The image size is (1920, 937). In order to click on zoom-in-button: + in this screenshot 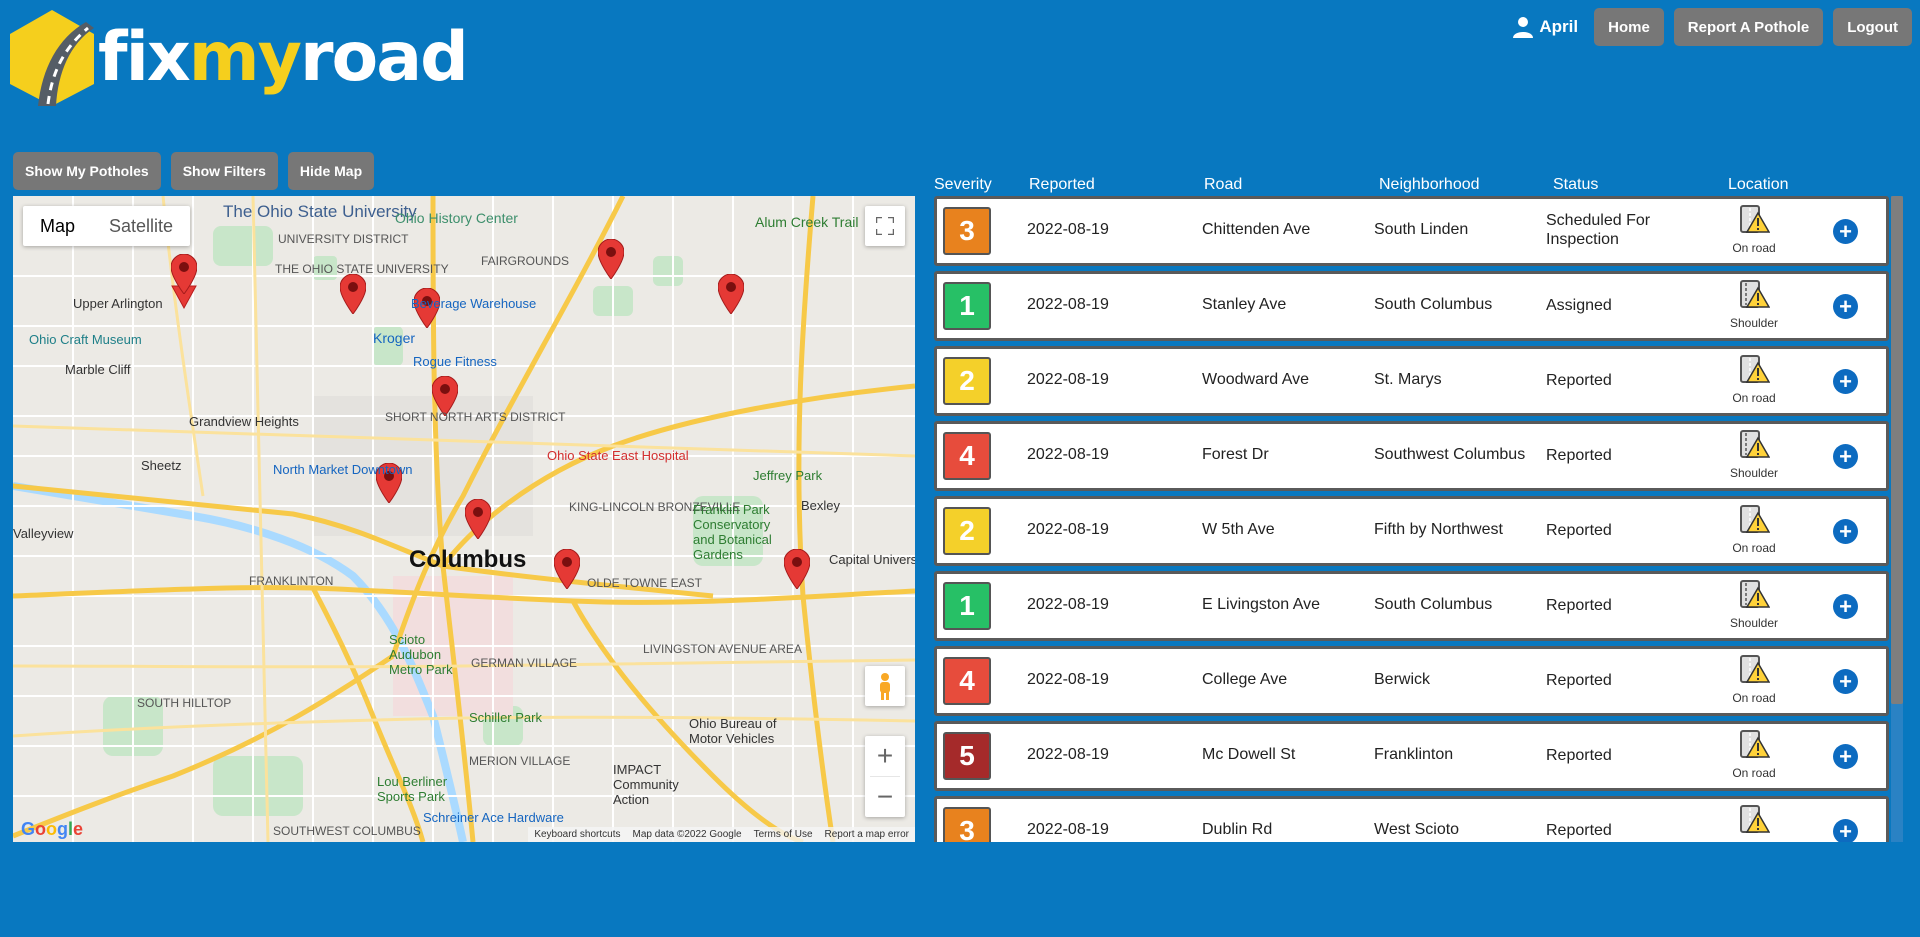, I will do `click(885, 756)`.